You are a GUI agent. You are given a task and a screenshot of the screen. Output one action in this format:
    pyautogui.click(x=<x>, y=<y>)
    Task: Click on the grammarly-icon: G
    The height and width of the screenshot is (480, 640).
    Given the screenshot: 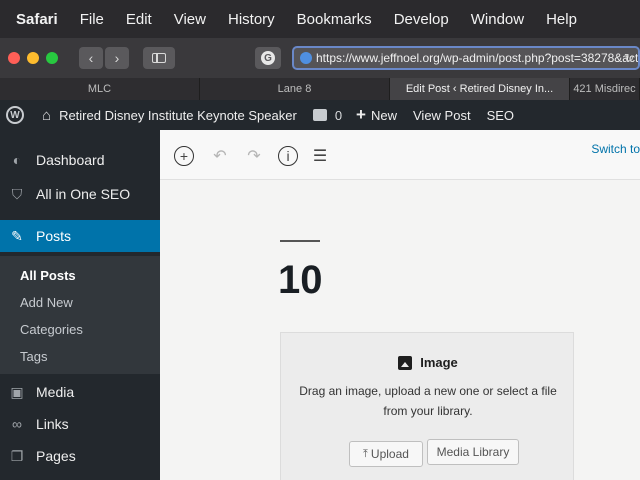 What is the action you would take?
    pyautogui.click(x=268, y=58)
    